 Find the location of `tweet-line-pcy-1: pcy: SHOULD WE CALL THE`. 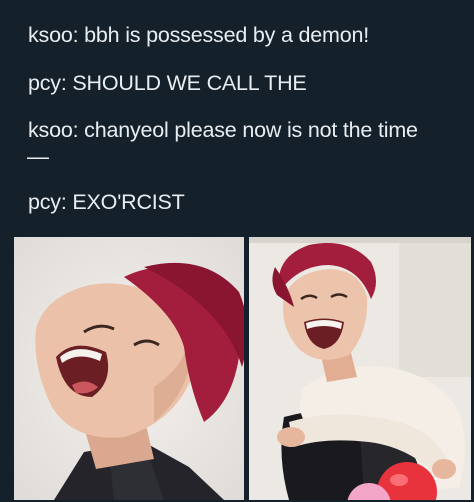

tweet-line-pcy-1: pcy: SHOULD WE CALL THE is located at coordinates (167, 83).